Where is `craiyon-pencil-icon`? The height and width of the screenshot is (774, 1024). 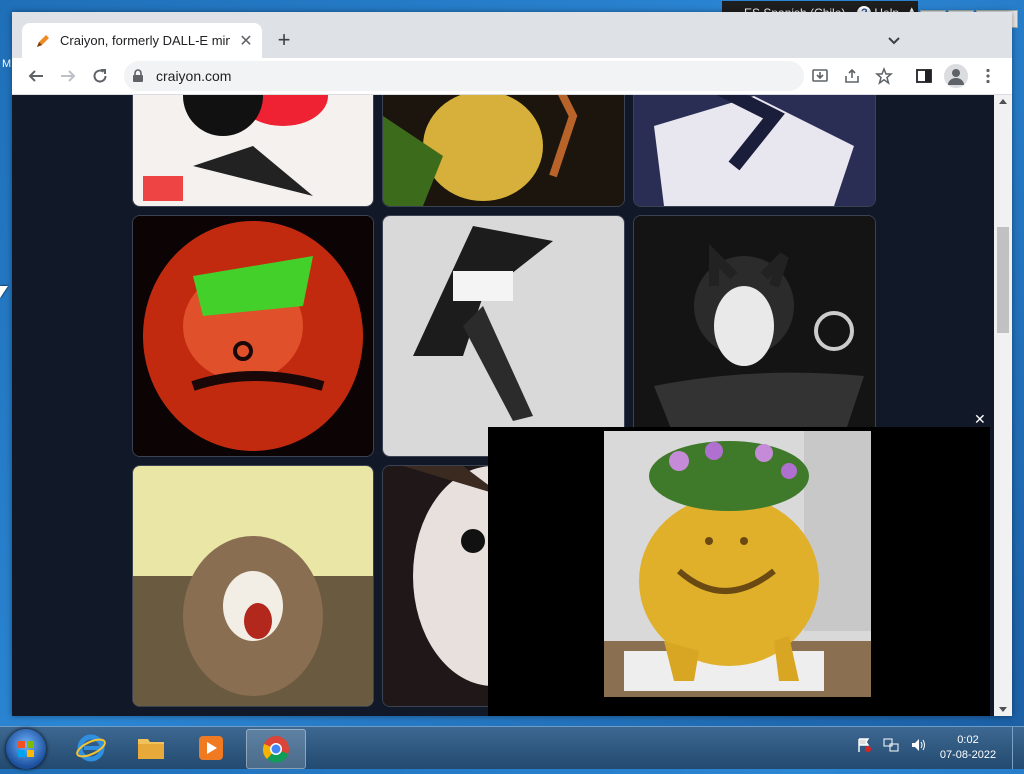
craiyon-pencil-icon is located at coordinates (43, 41).